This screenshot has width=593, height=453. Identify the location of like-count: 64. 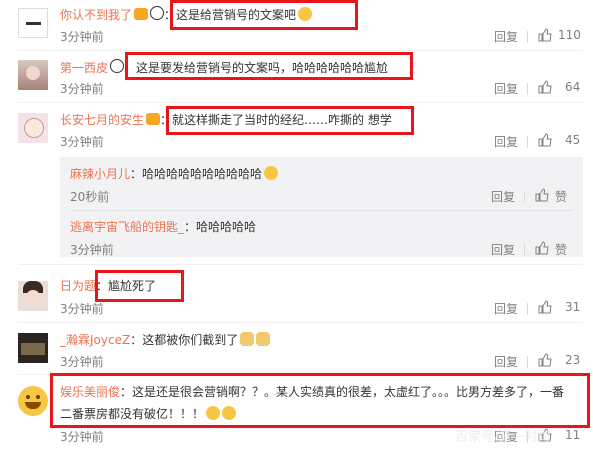
(573, 87).